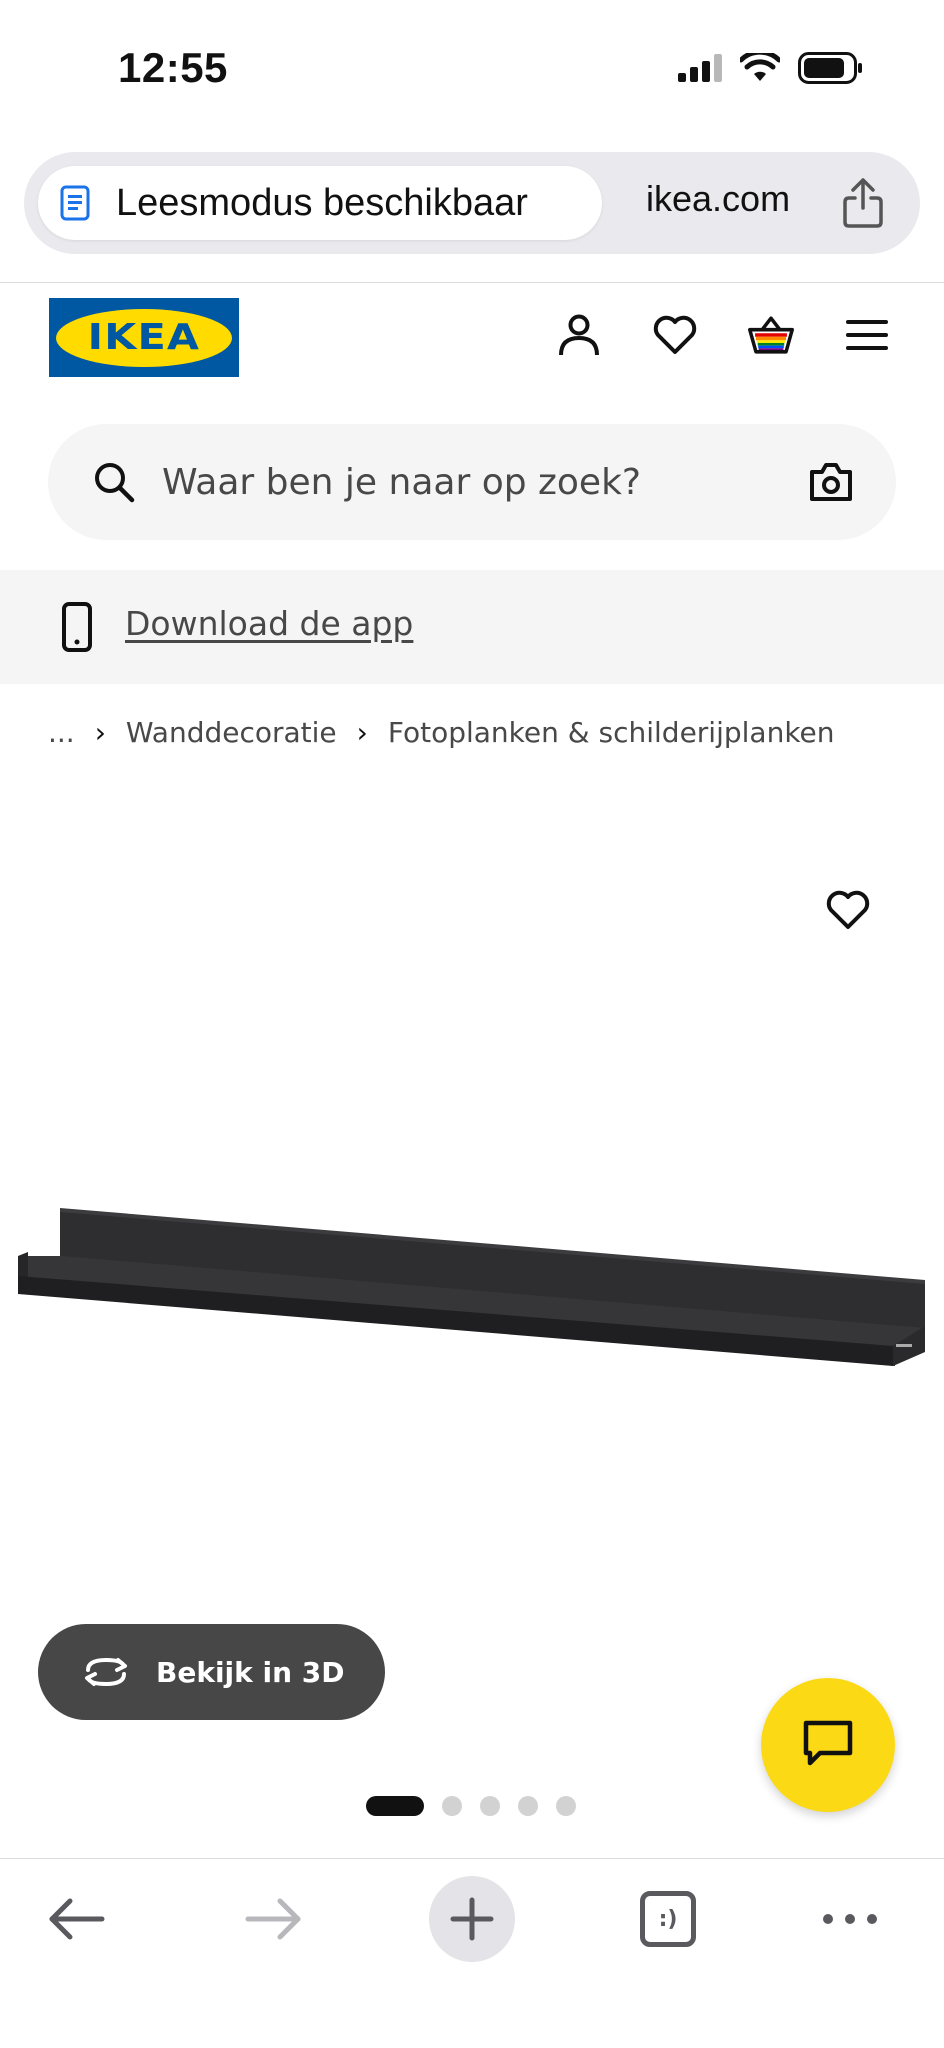 The height and width of the screenshot is (2048, 944). I want to click on search-icon, so click(114, 484).